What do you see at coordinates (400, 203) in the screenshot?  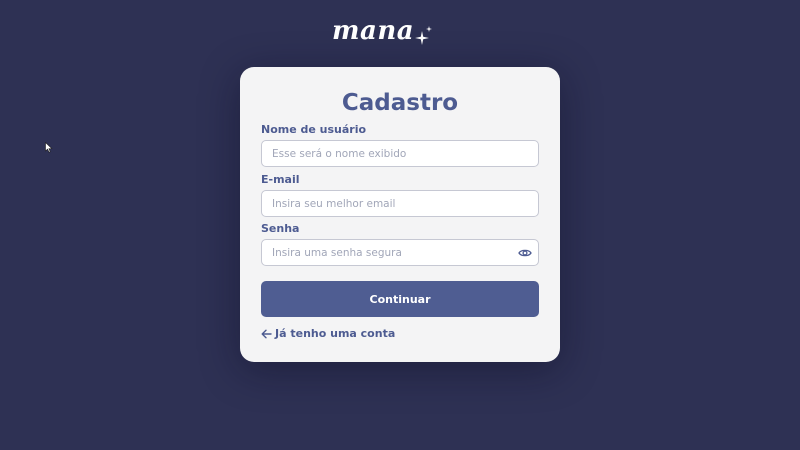 I see `email-input` at bounding box center [400, 203].